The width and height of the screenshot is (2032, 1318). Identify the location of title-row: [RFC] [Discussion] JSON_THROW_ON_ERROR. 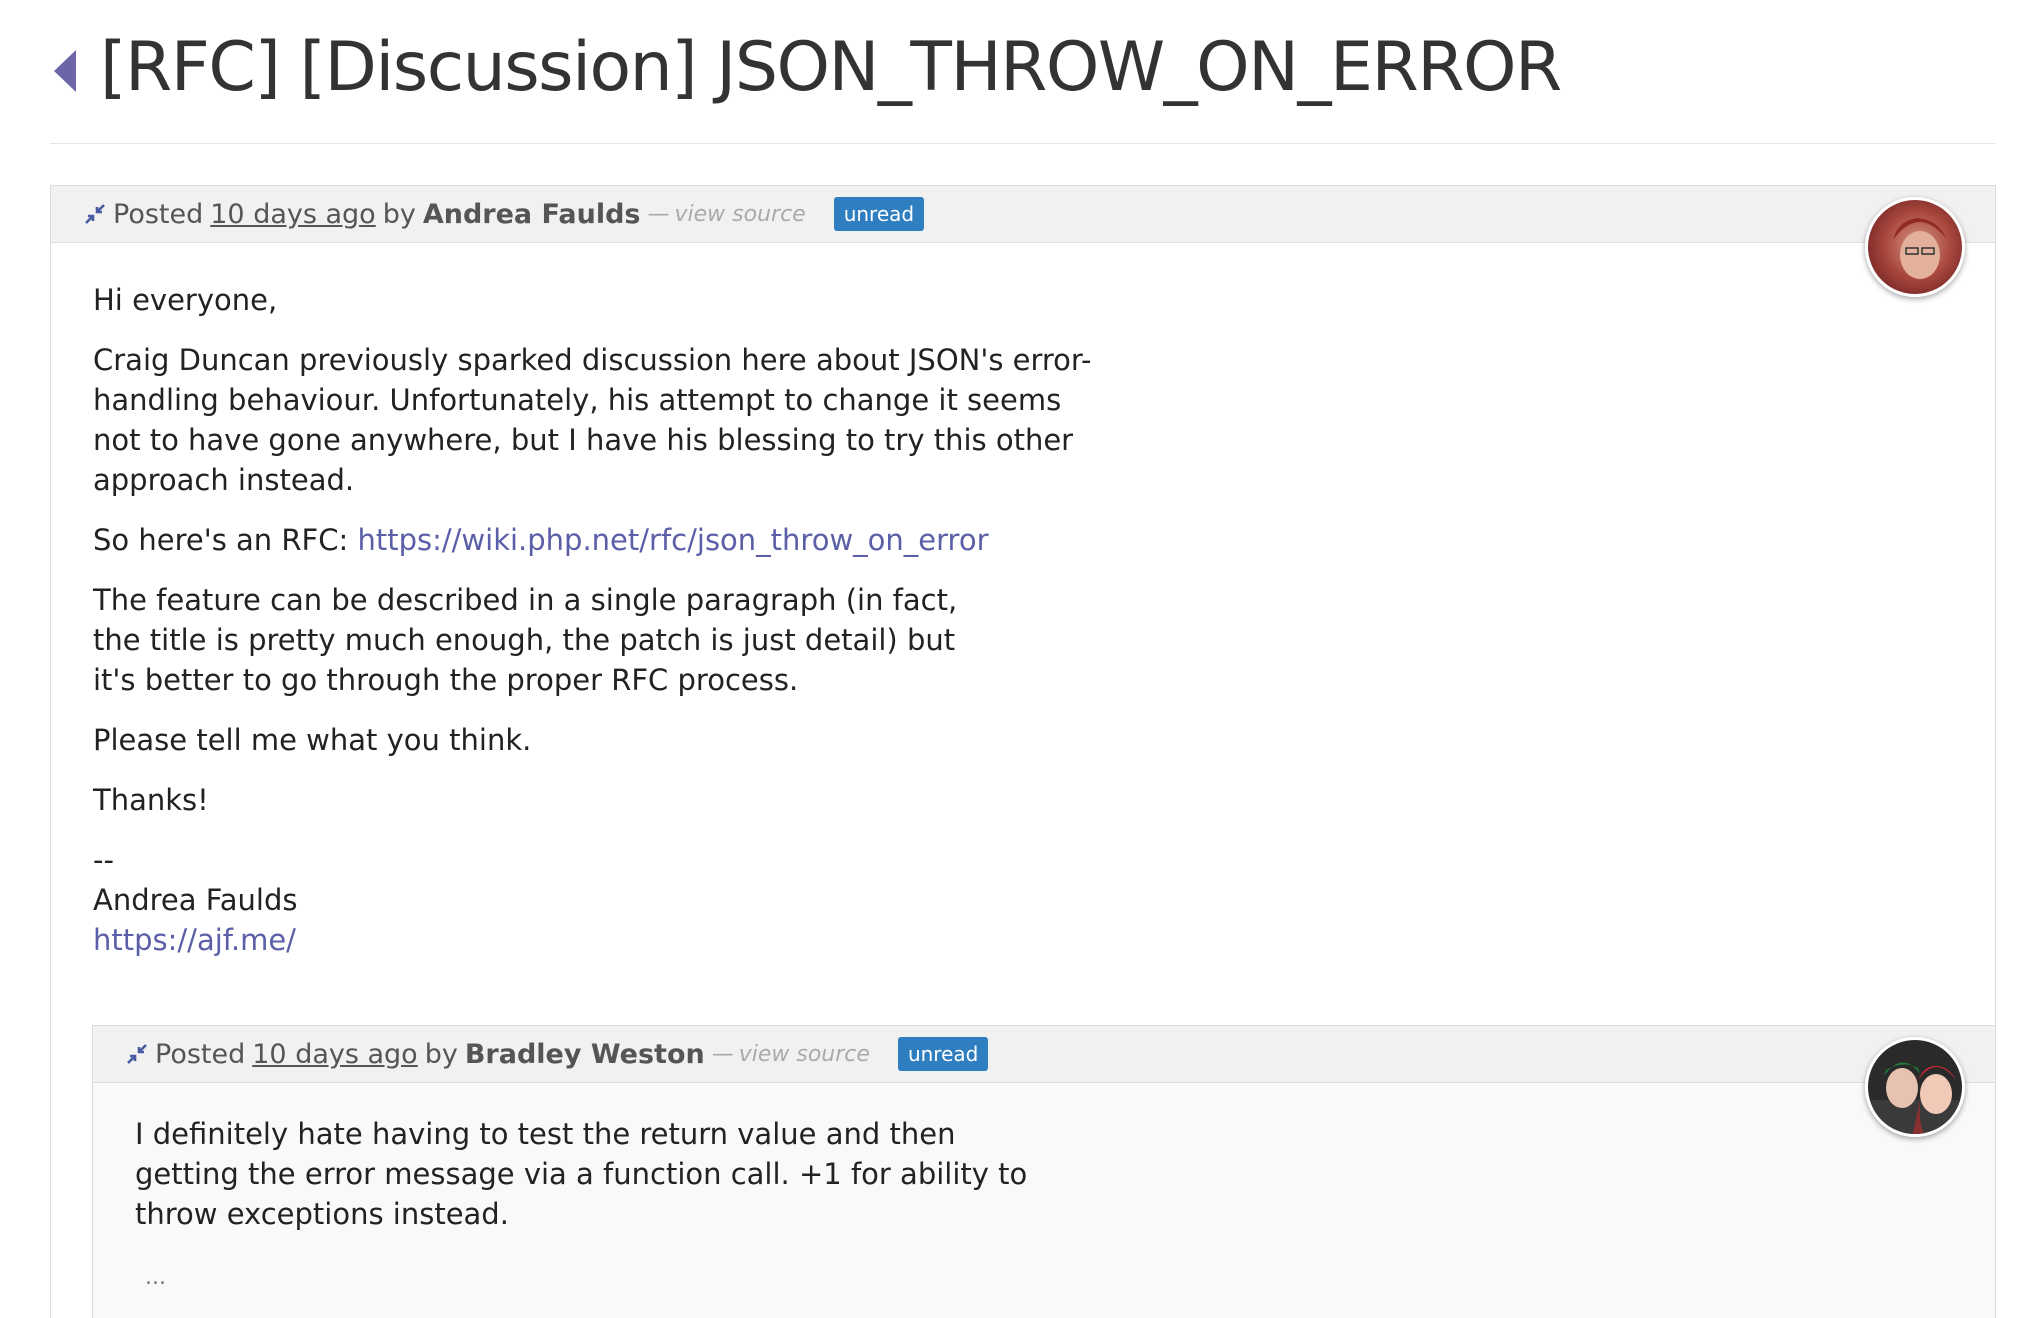
(807, 68).